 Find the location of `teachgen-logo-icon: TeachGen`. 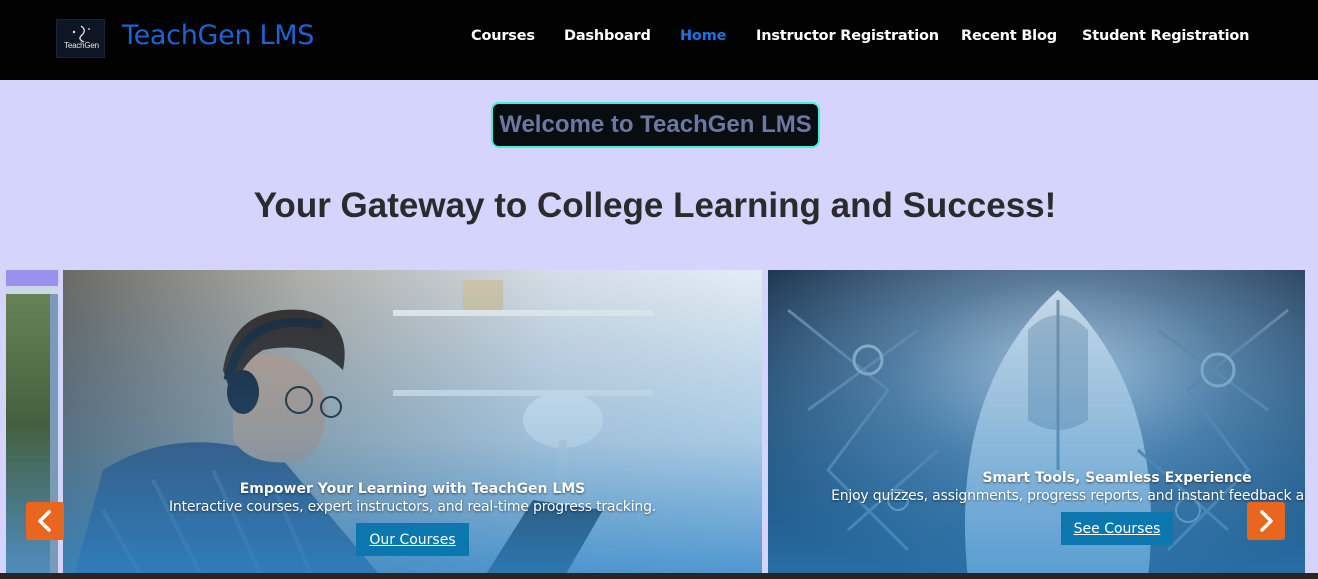

teachgen-logo-icon: TeachGen is located at coordinates (80, 38).